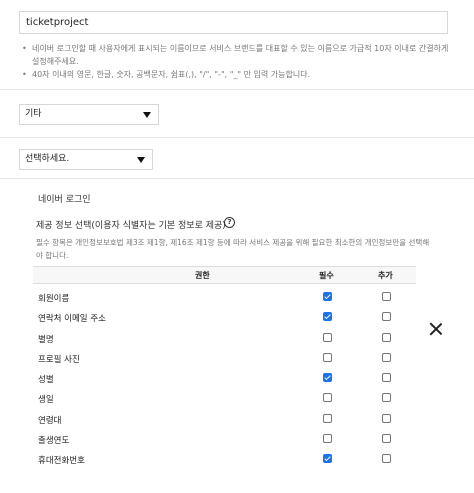 The image size is (474, 493). Describe the element at coordinates (59, 359) in the screenshot. I see `permission-label: 프로필 사진` at that location.